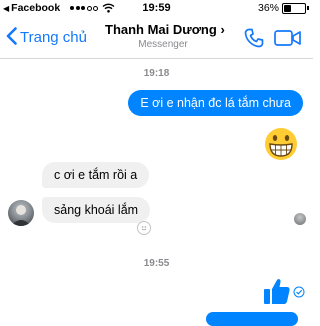 This screenshot has height=326, width=320. Describe the element at coordinates (300, 219) in the screenshot. I see `seen-avatar` at that location.